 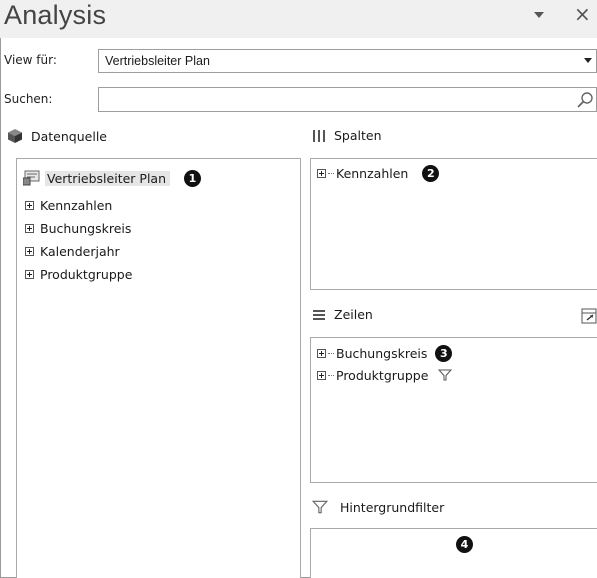 What do you see at coordinates (582, 14) in the screenshot?
I see `close-icon: ×` at bounding box center [582, 14].